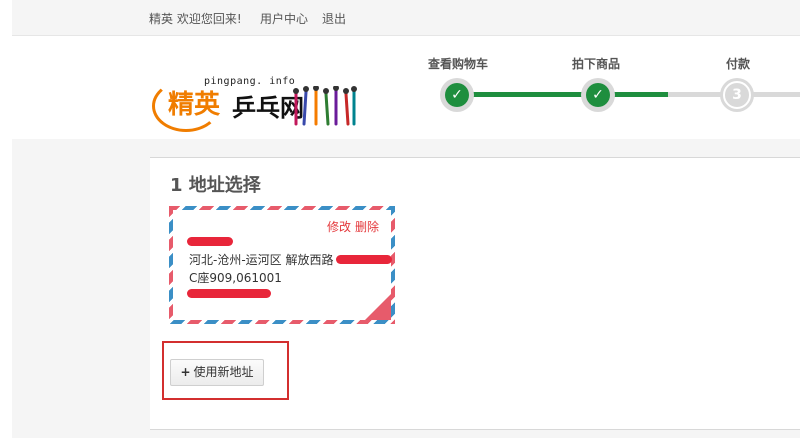 This screenshot has height=438, width=800. I want to click on logo-people-icon, so click(325, 106).